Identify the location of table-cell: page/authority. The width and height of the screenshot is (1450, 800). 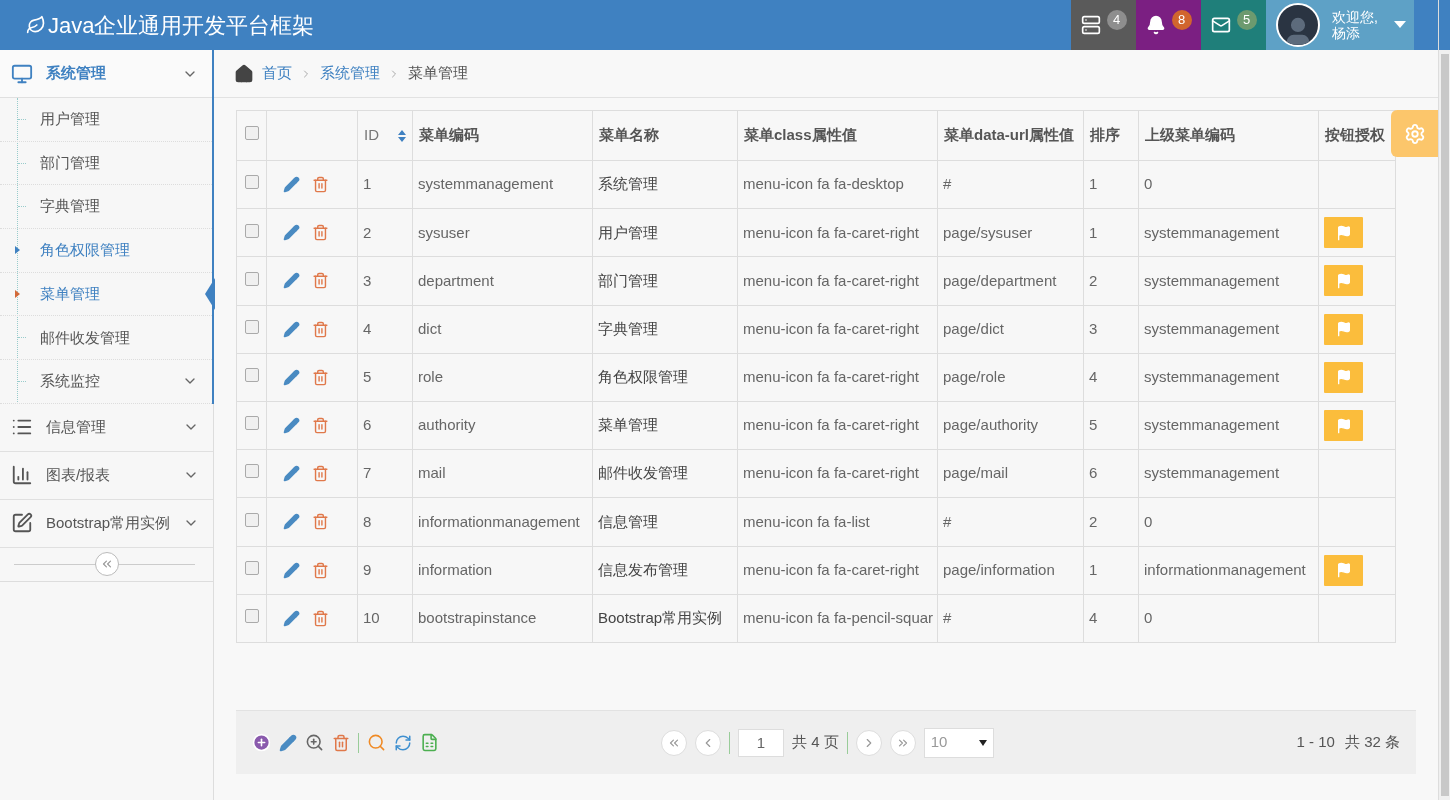
(1010, 425).